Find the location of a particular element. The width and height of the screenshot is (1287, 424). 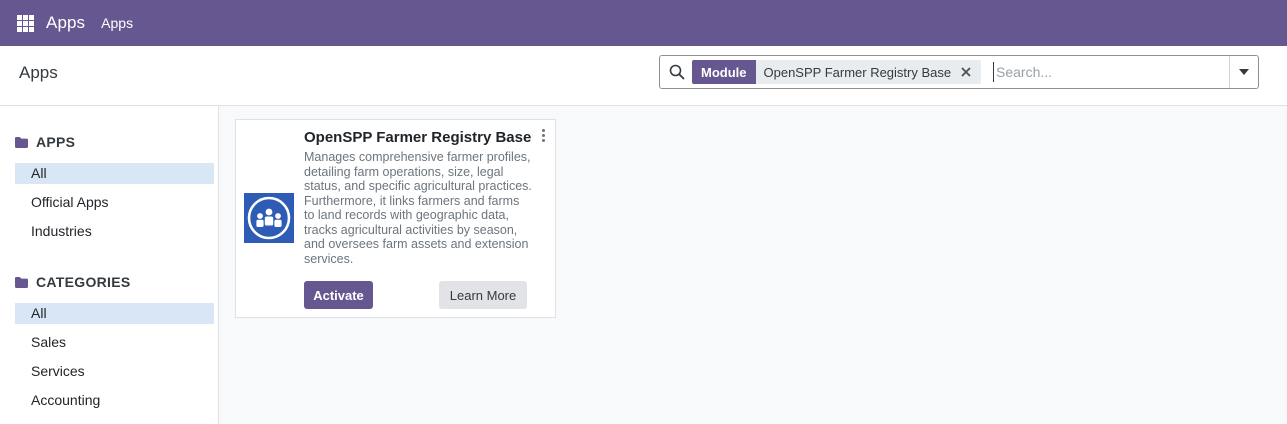

search-bar: Module OpenSPP Farmer Registry Base is located at coordinates (959, 72).